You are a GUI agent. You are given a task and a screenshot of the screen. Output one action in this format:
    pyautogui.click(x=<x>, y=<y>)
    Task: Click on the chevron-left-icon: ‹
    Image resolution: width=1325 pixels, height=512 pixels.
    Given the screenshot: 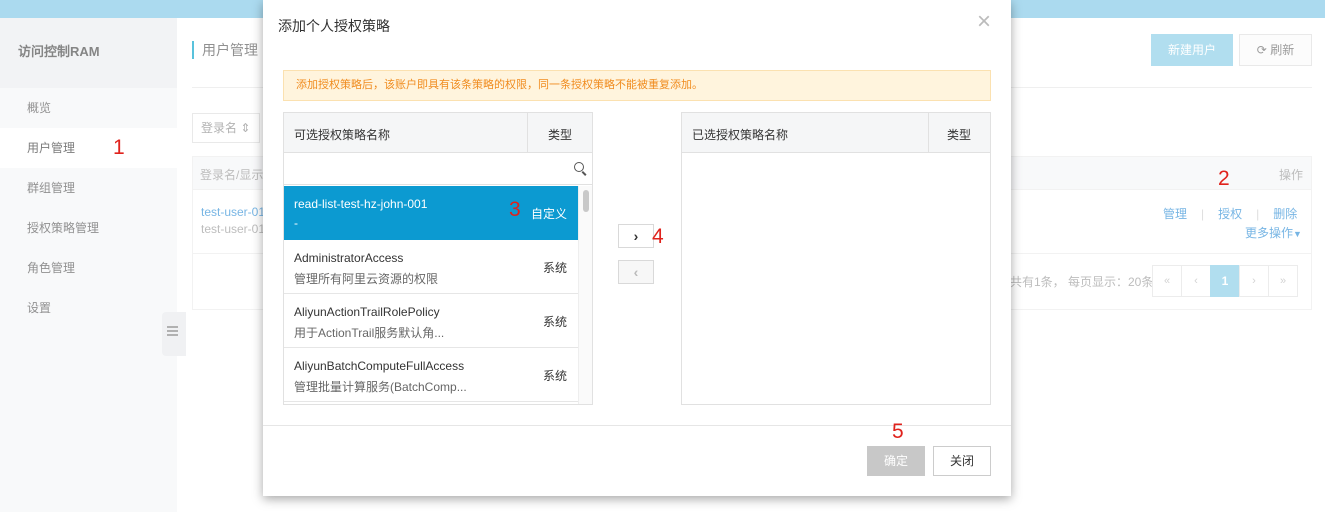 What is the action you would take?
    pyautogui.click(x=636, y=272)
    